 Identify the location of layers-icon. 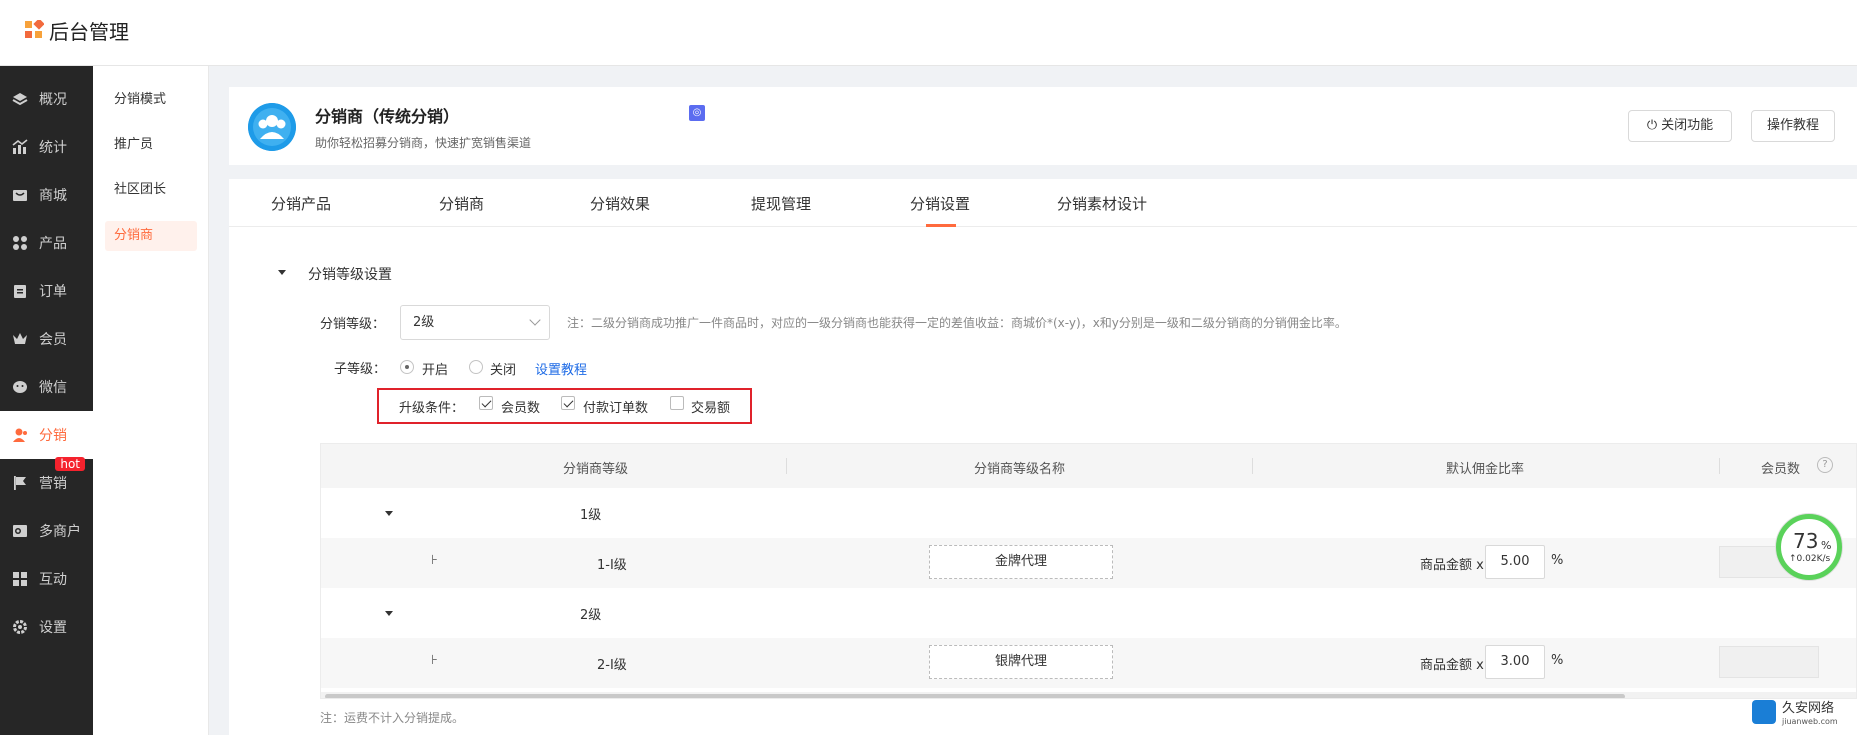
(20, 99).